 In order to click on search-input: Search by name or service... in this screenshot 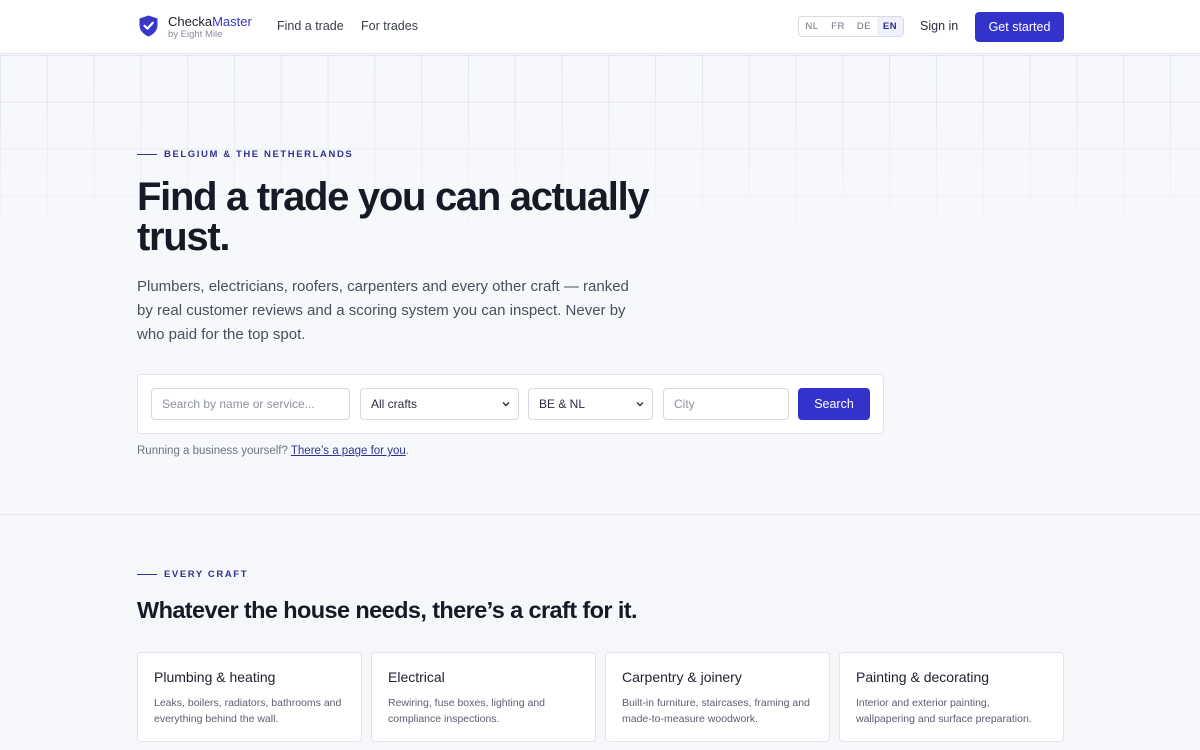, I will do `click(250, 404)`.